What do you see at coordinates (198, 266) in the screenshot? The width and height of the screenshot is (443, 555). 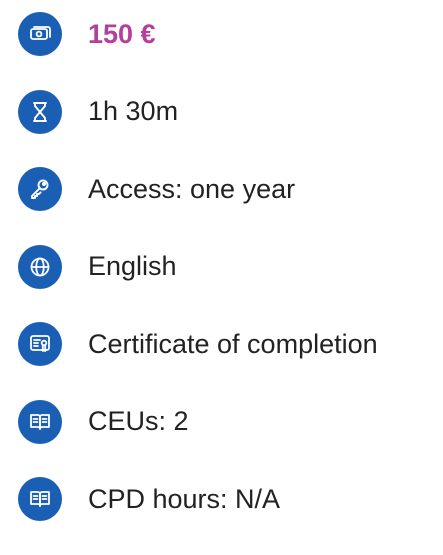 I see `language-item: English` at bounding box center [198, 266].